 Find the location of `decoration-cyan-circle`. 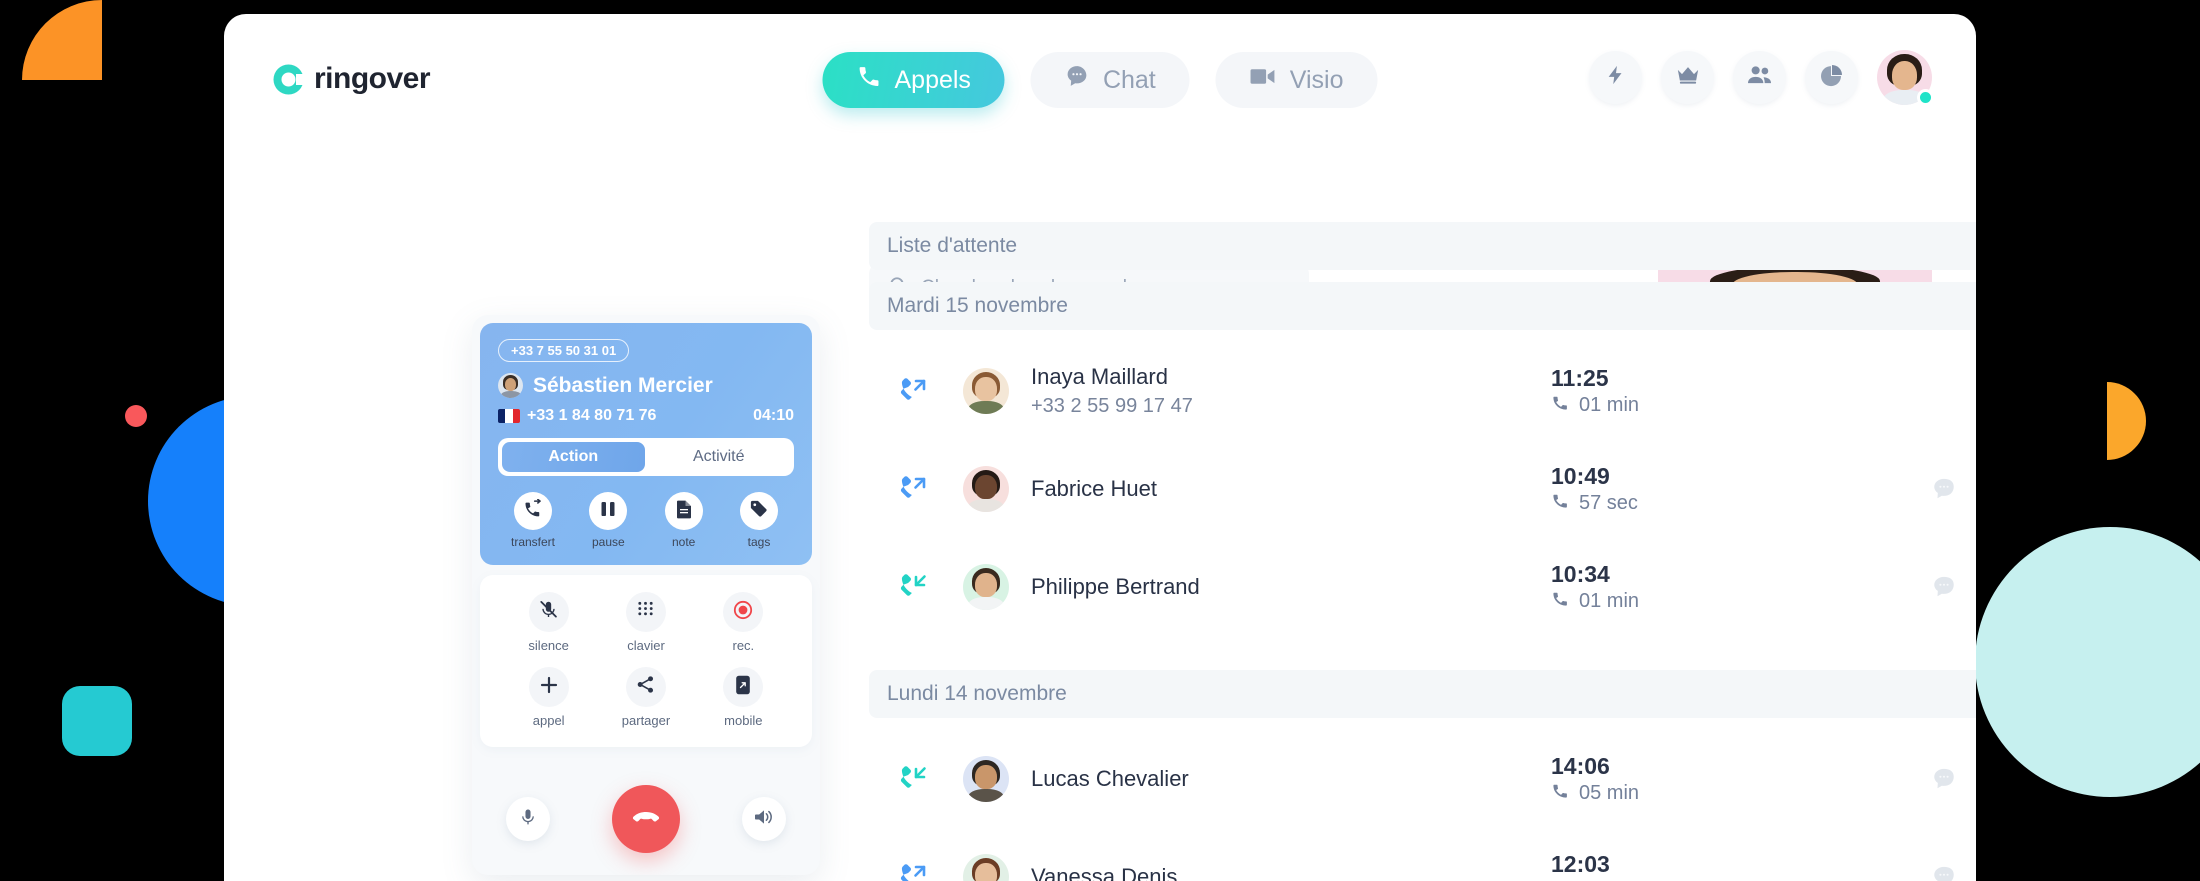

decoration-cyan-circle is located at coordinates (2087, 662).